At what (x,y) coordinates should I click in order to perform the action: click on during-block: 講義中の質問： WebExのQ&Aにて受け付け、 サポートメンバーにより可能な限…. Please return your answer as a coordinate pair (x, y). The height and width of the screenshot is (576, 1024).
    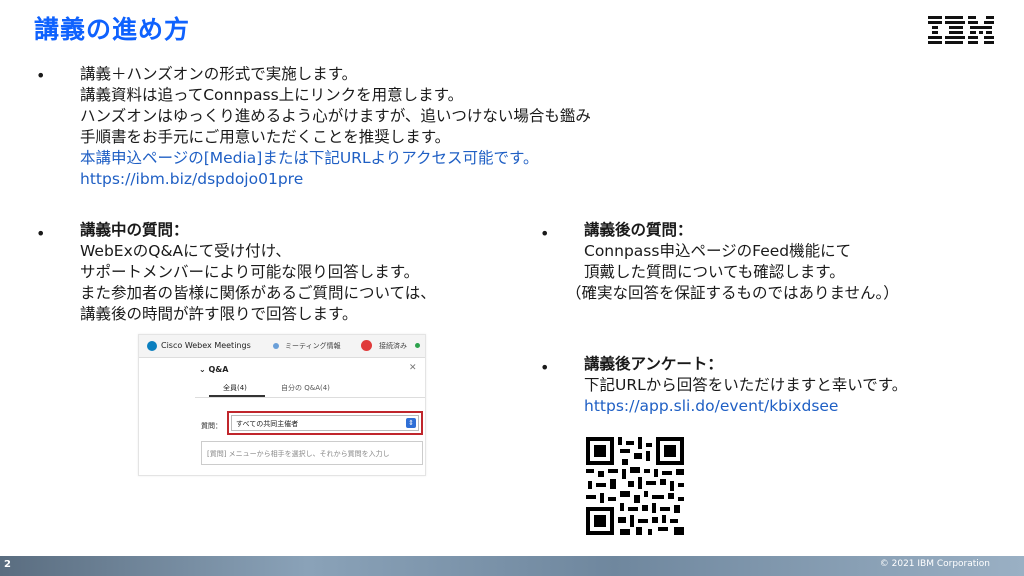
    Looking at the image, I should click on (258, 272).